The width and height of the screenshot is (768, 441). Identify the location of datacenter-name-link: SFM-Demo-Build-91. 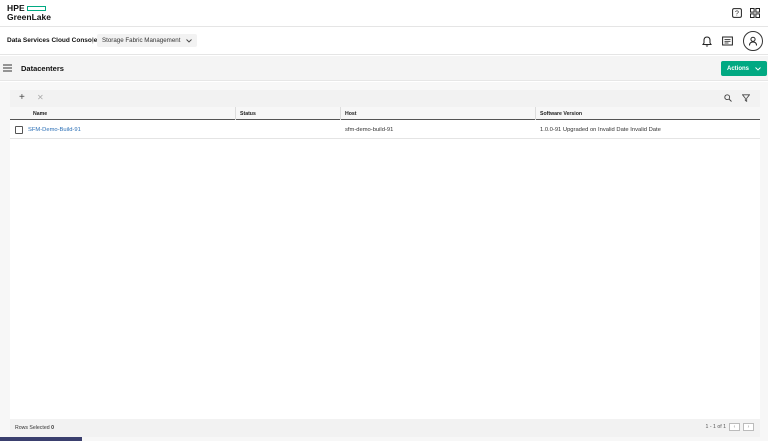
(54, 130).